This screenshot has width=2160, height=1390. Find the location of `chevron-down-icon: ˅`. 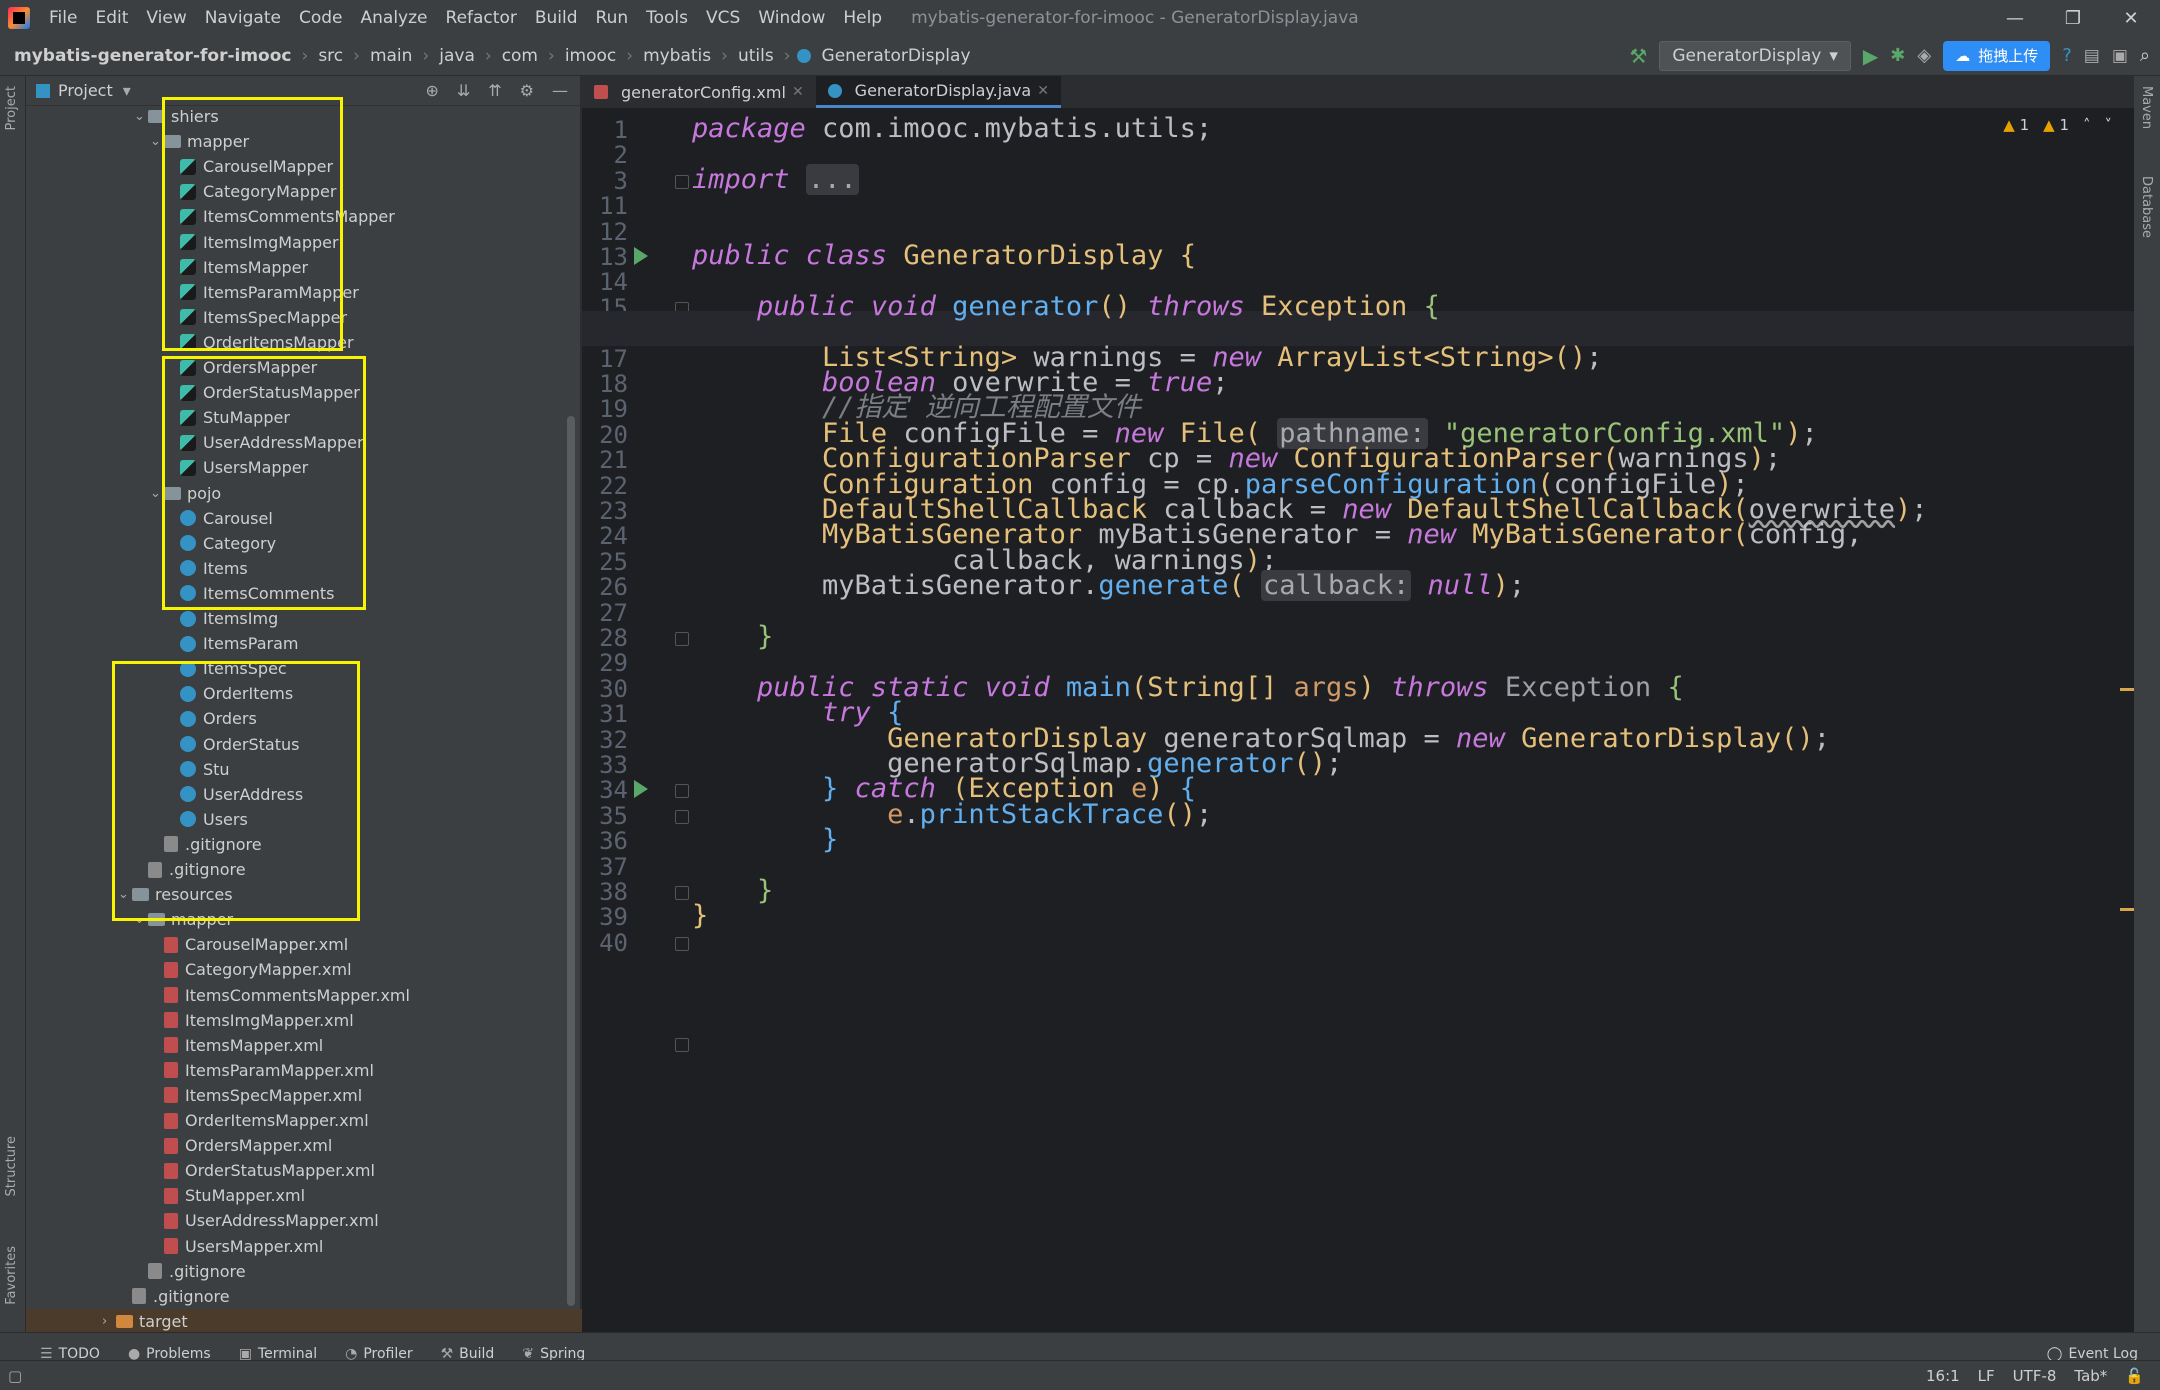

chevron-down-icon: ˅ is located at coordinates (2109, 125).